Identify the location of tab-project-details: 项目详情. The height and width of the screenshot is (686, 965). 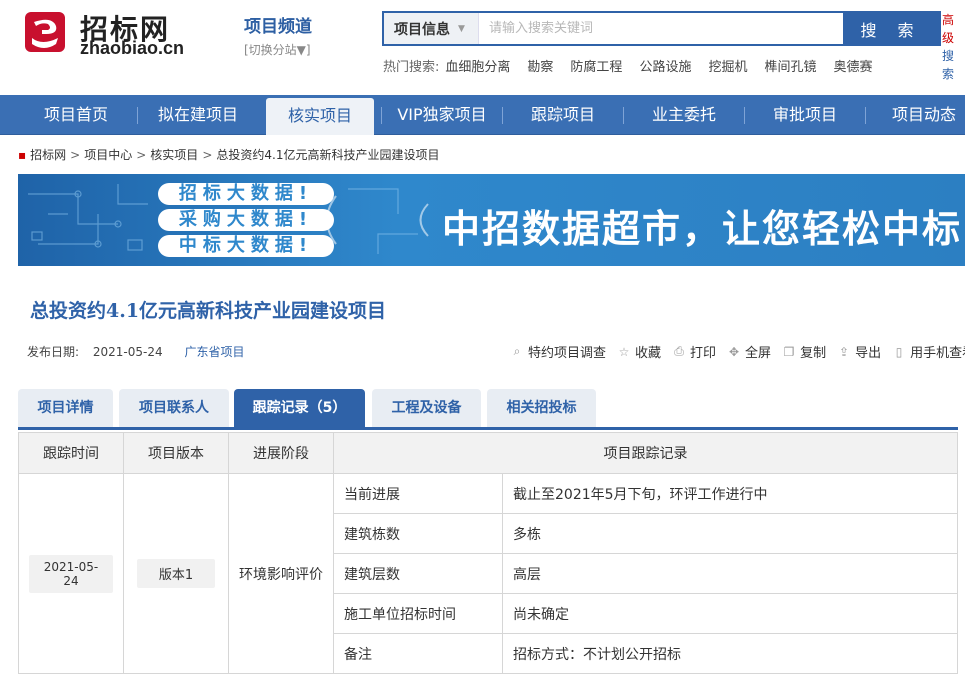
(65, 408).